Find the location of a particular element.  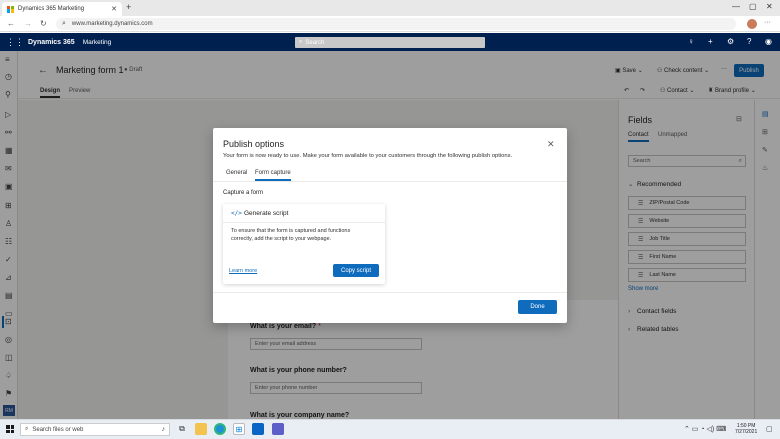

microsoft-logo-icon is located at coordinates (10, 9).